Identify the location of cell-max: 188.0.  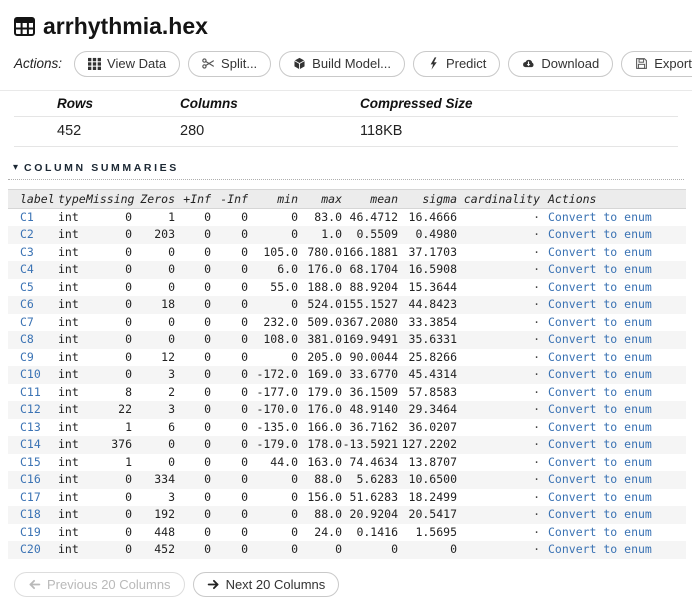
(324, 286).